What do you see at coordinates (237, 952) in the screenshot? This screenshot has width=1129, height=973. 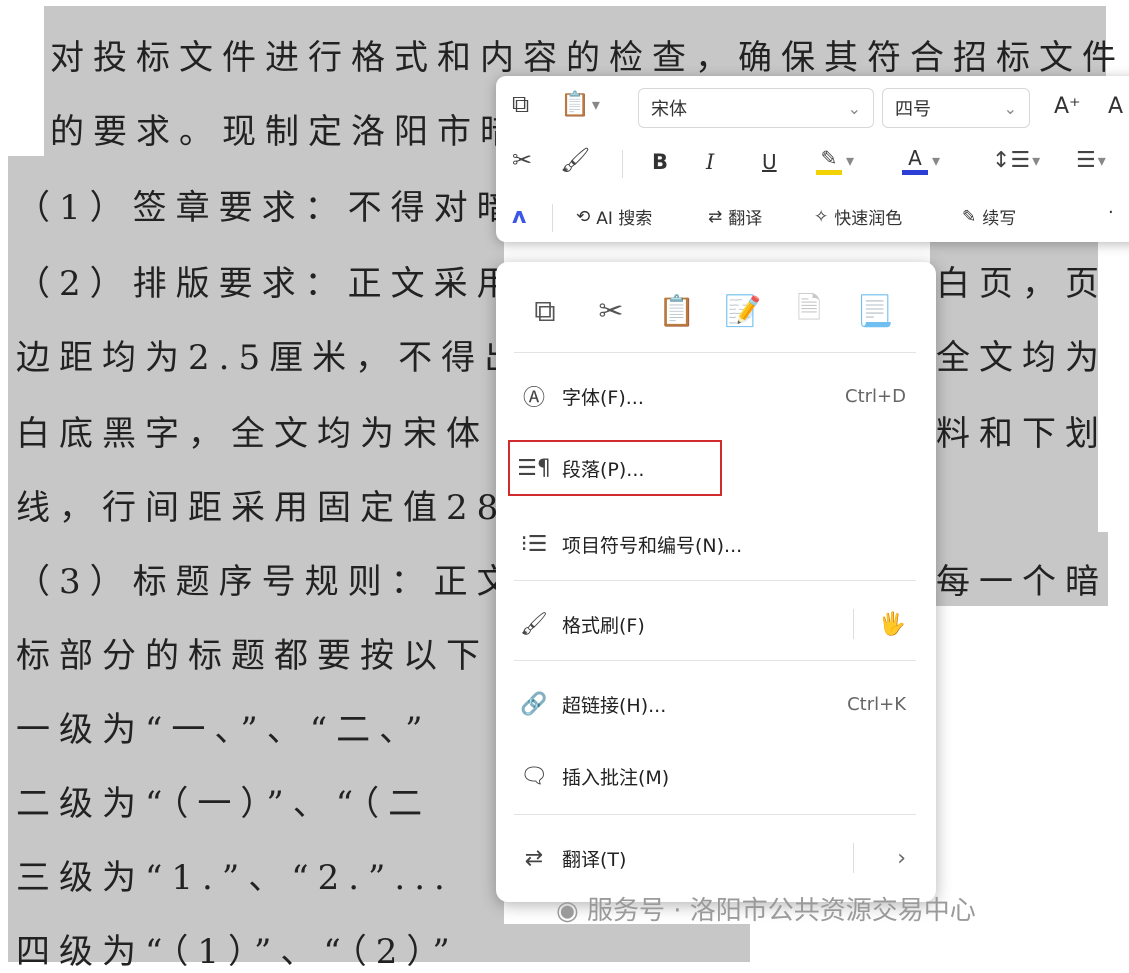 I see `doc-line: 四级为“（1）”、“（2）”` at bounding box center [237, 952].